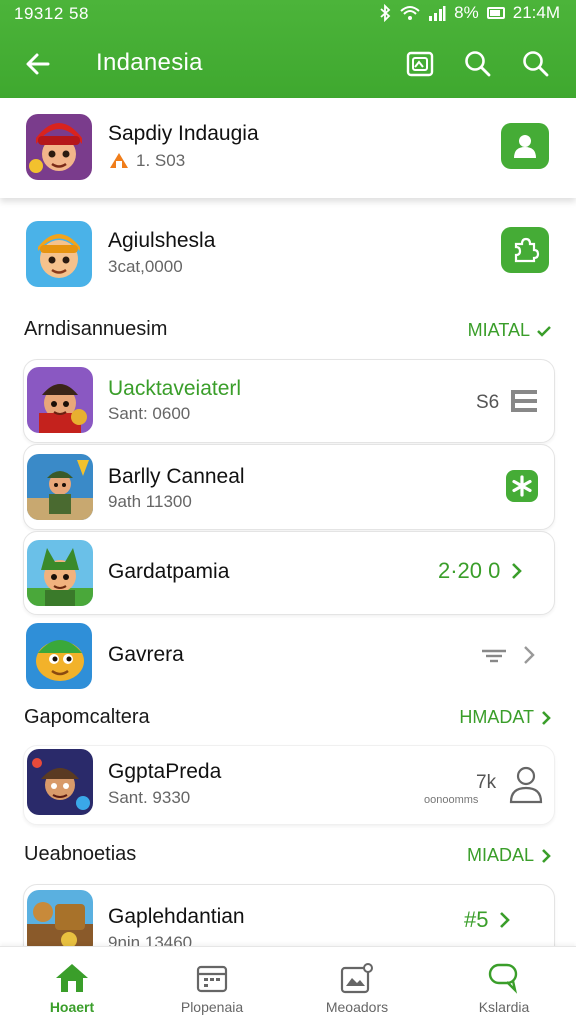 This screenshot has width=576, height=1024. What do you see at coordinates (437, 13) in the screenshot?
I see `signal-icon` at bounding box center [437, 13].